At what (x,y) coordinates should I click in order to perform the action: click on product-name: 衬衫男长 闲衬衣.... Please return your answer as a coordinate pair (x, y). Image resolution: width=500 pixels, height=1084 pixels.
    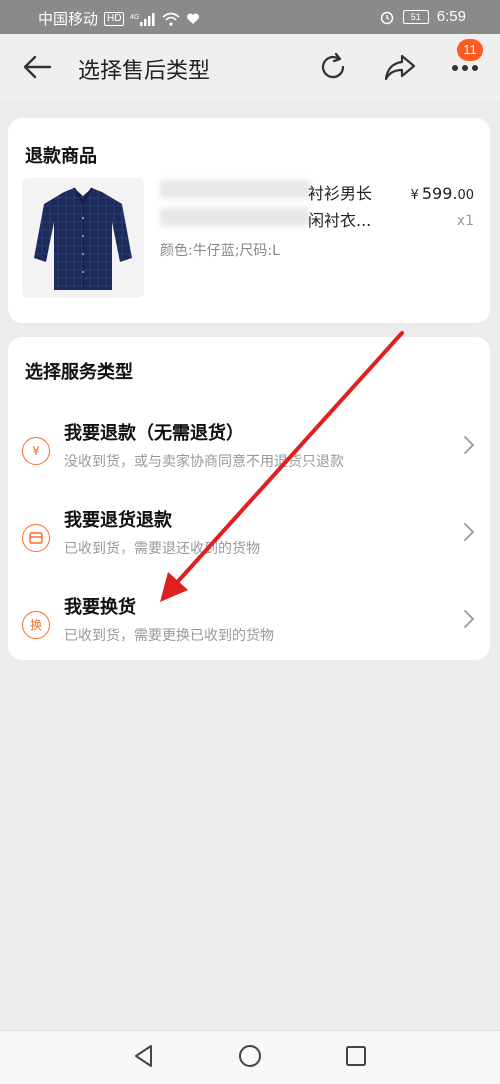
    Looking at the image, I should click on (350, 207).